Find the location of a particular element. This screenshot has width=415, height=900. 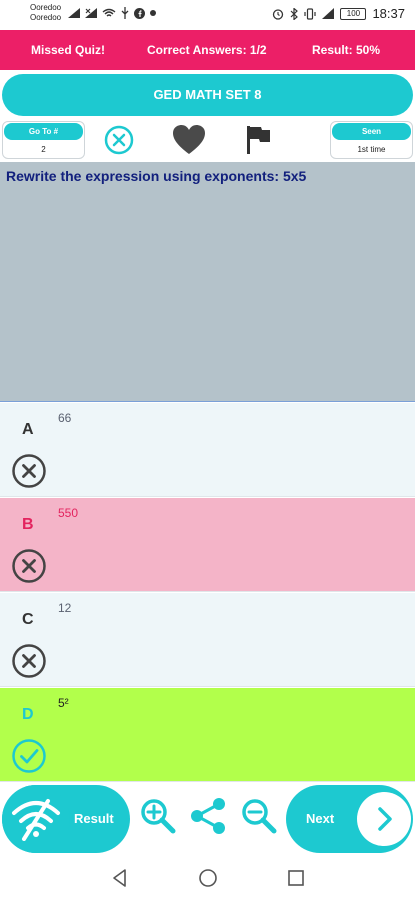

result-percent-label: Result: 50% is located at coordinates (346, 50).